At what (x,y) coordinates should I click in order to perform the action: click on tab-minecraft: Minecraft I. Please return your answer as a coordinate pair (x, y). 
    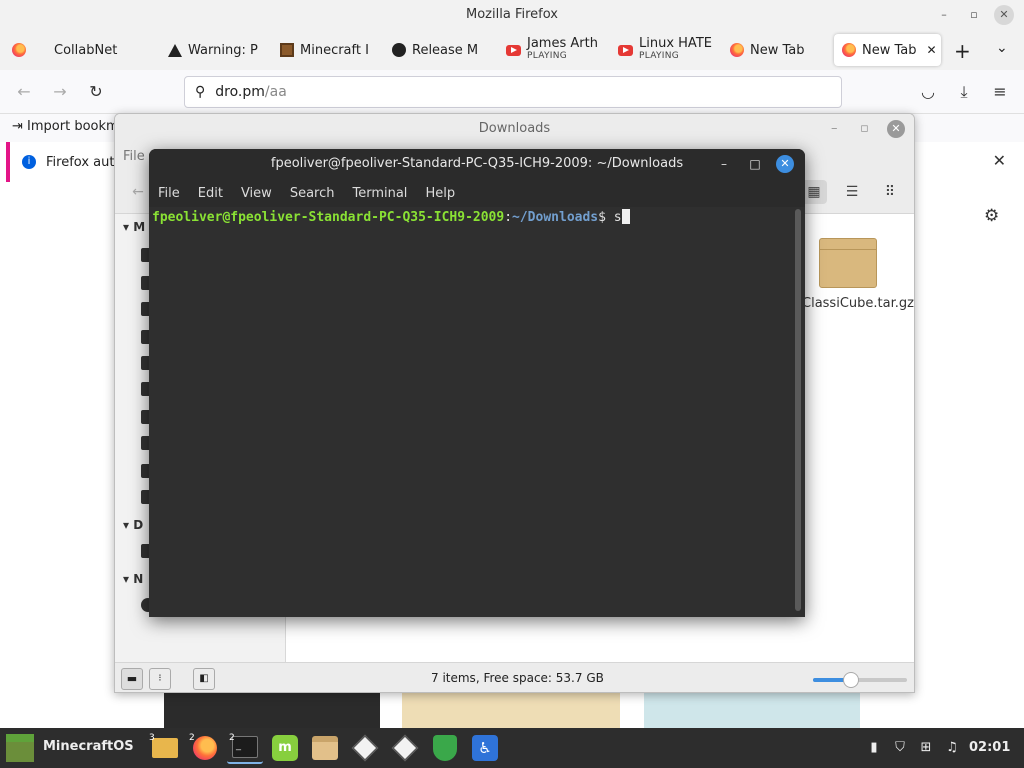
    Looking at the image, I should click on (328, 50).